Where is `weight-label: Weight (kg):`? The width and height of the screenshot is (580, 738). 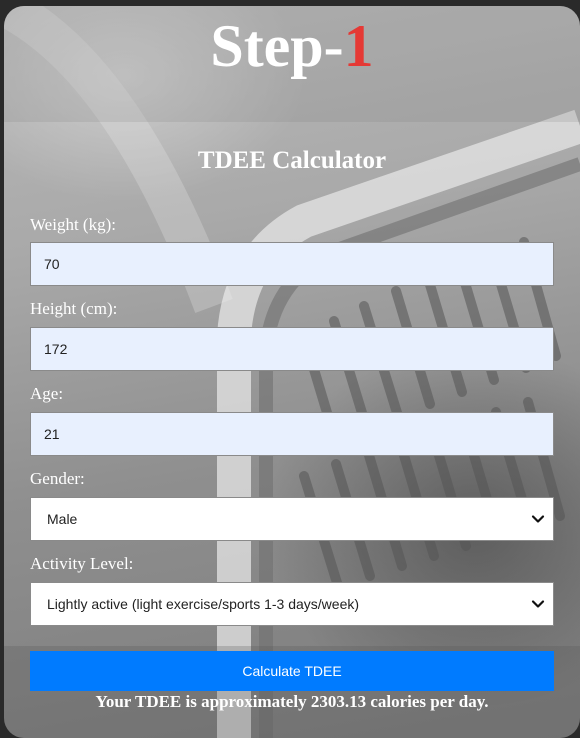 weight-label: Weight (kg): is located at coordinates (73, 224).